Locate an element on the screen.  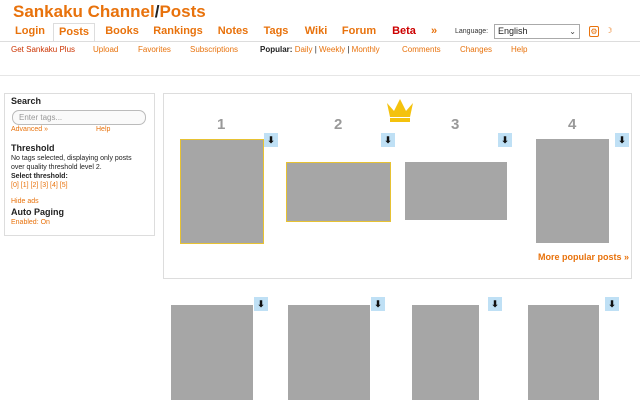
subnav-sankaku-plus: Get Sankaku Plus is located at coordinates (43, 49).